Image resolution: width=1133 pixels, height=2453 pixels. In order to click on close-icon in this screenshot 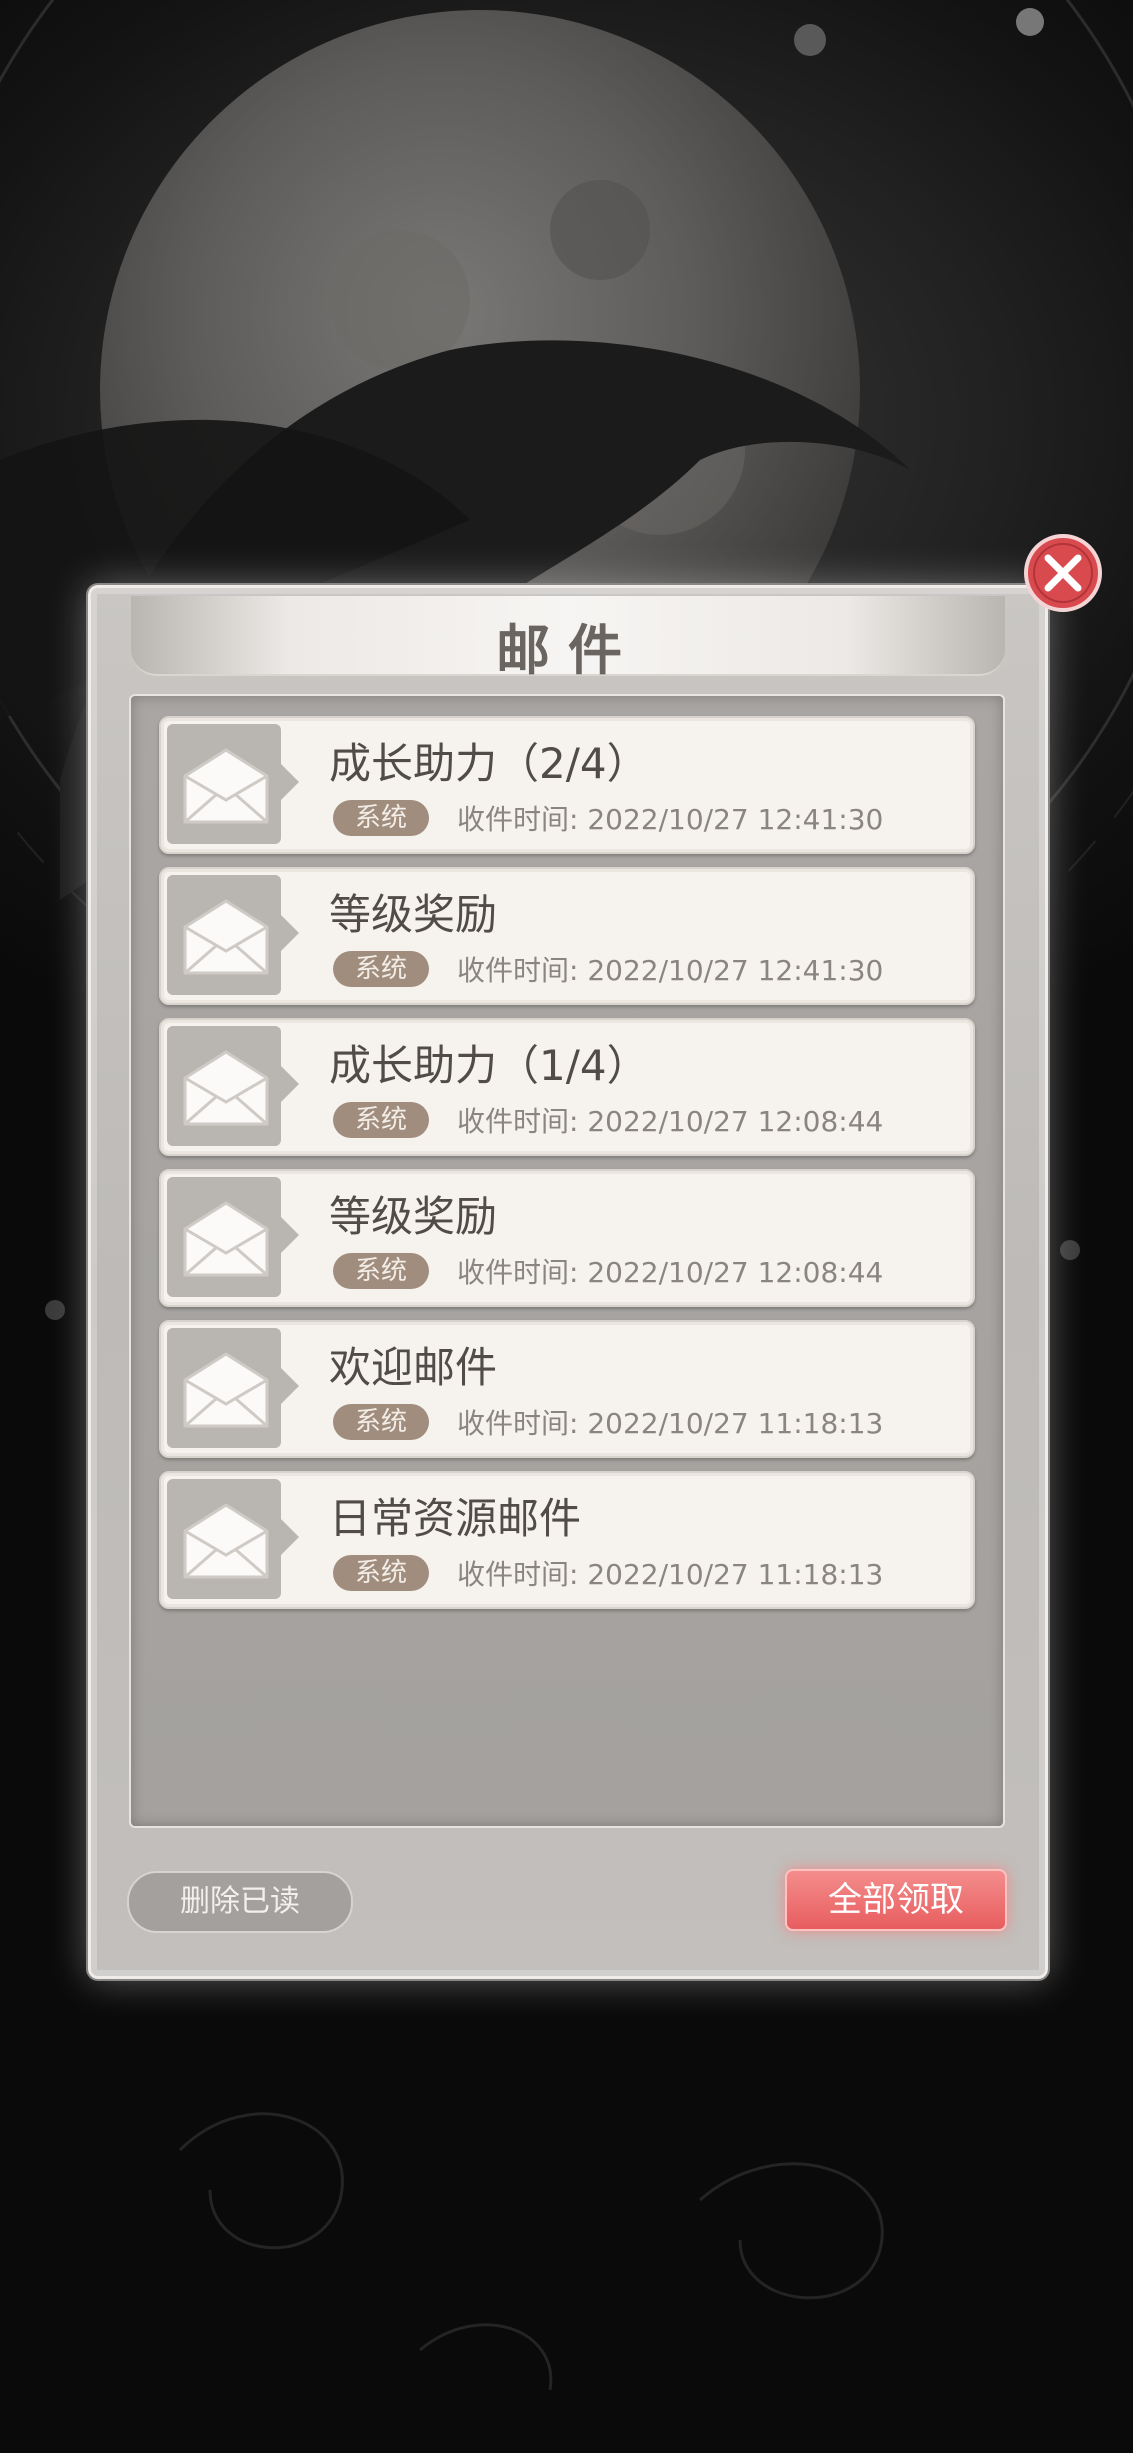, I will do `click(1063, 573)`.